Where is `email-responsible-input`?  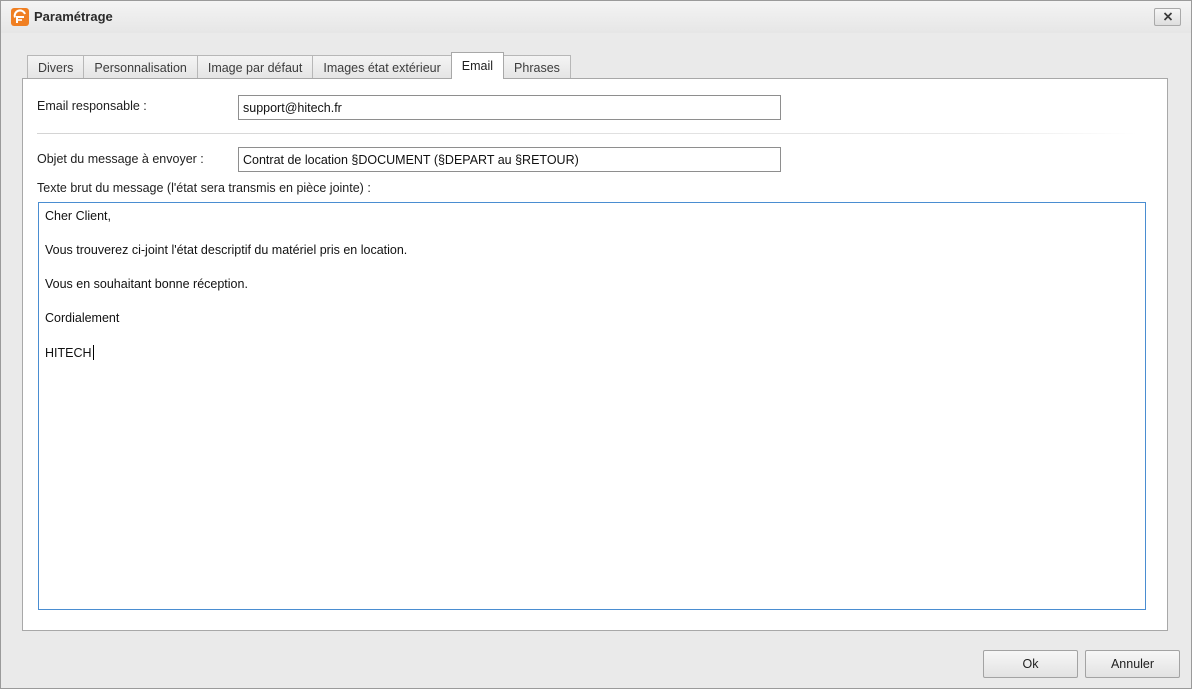 email-responsible-input is located at coordinates (509, 107).